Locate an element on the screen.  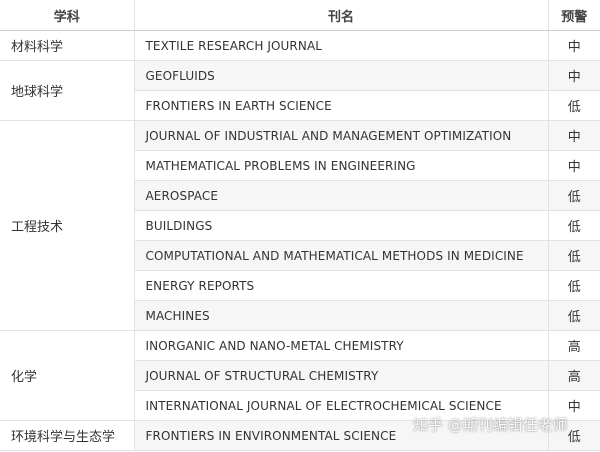
journal-cell: FRONTIERS IN ENVIRONMENTAL SCIENCE is located at coordinates (341, 435).